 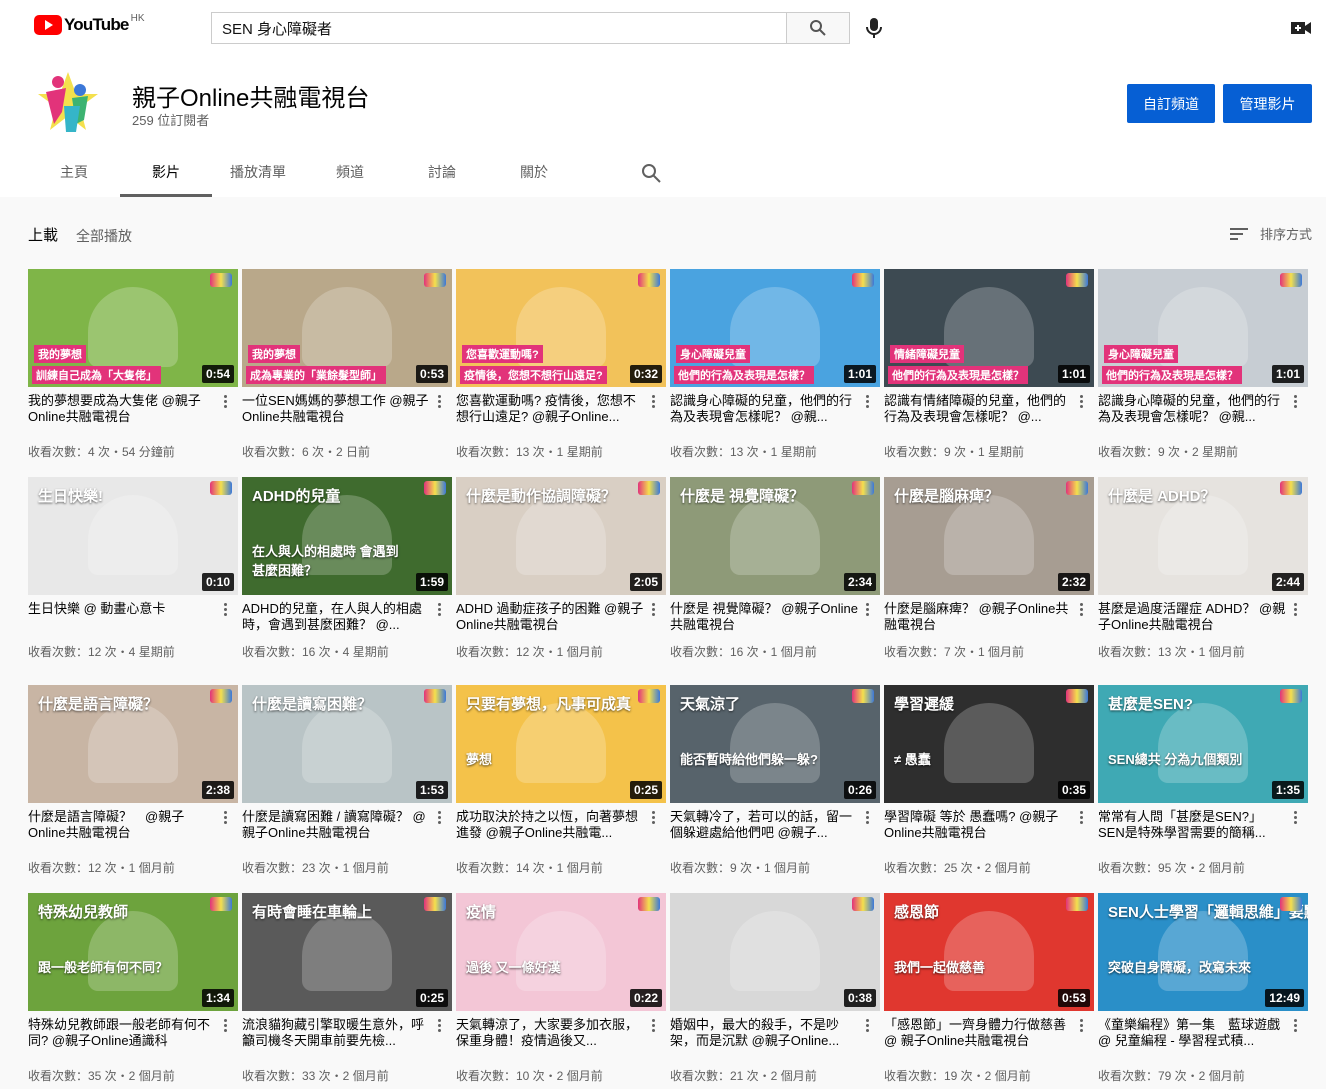 I want to click on video-title: ADHD 過動症孩子的困難 @親子Online共融電視台, so click(x=551, y=617).